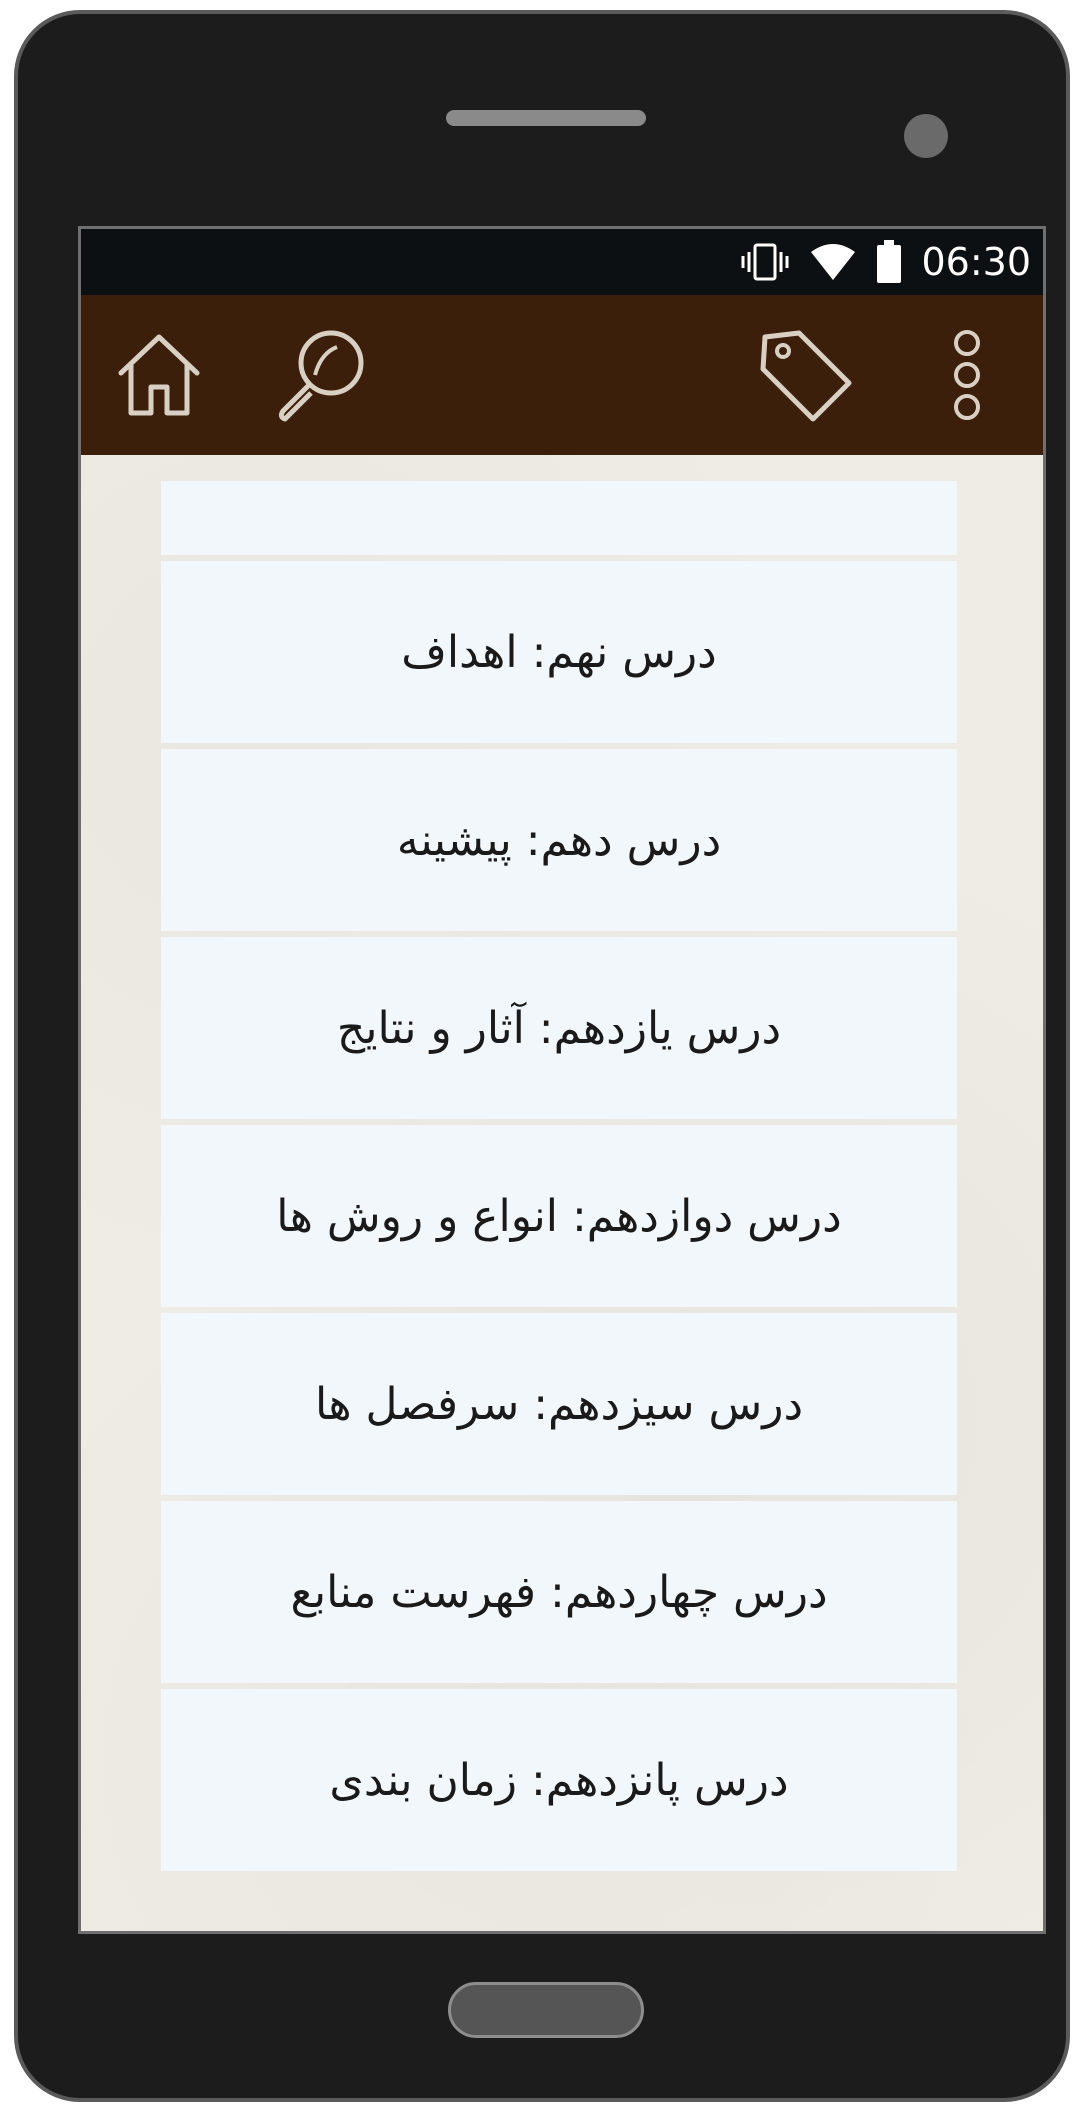 Image resolution: width=1084 pixels, height=2112 pixels. Describe the element at coordinates (546, 2010) in the screenshot. I see `phone-home-button` at that location.